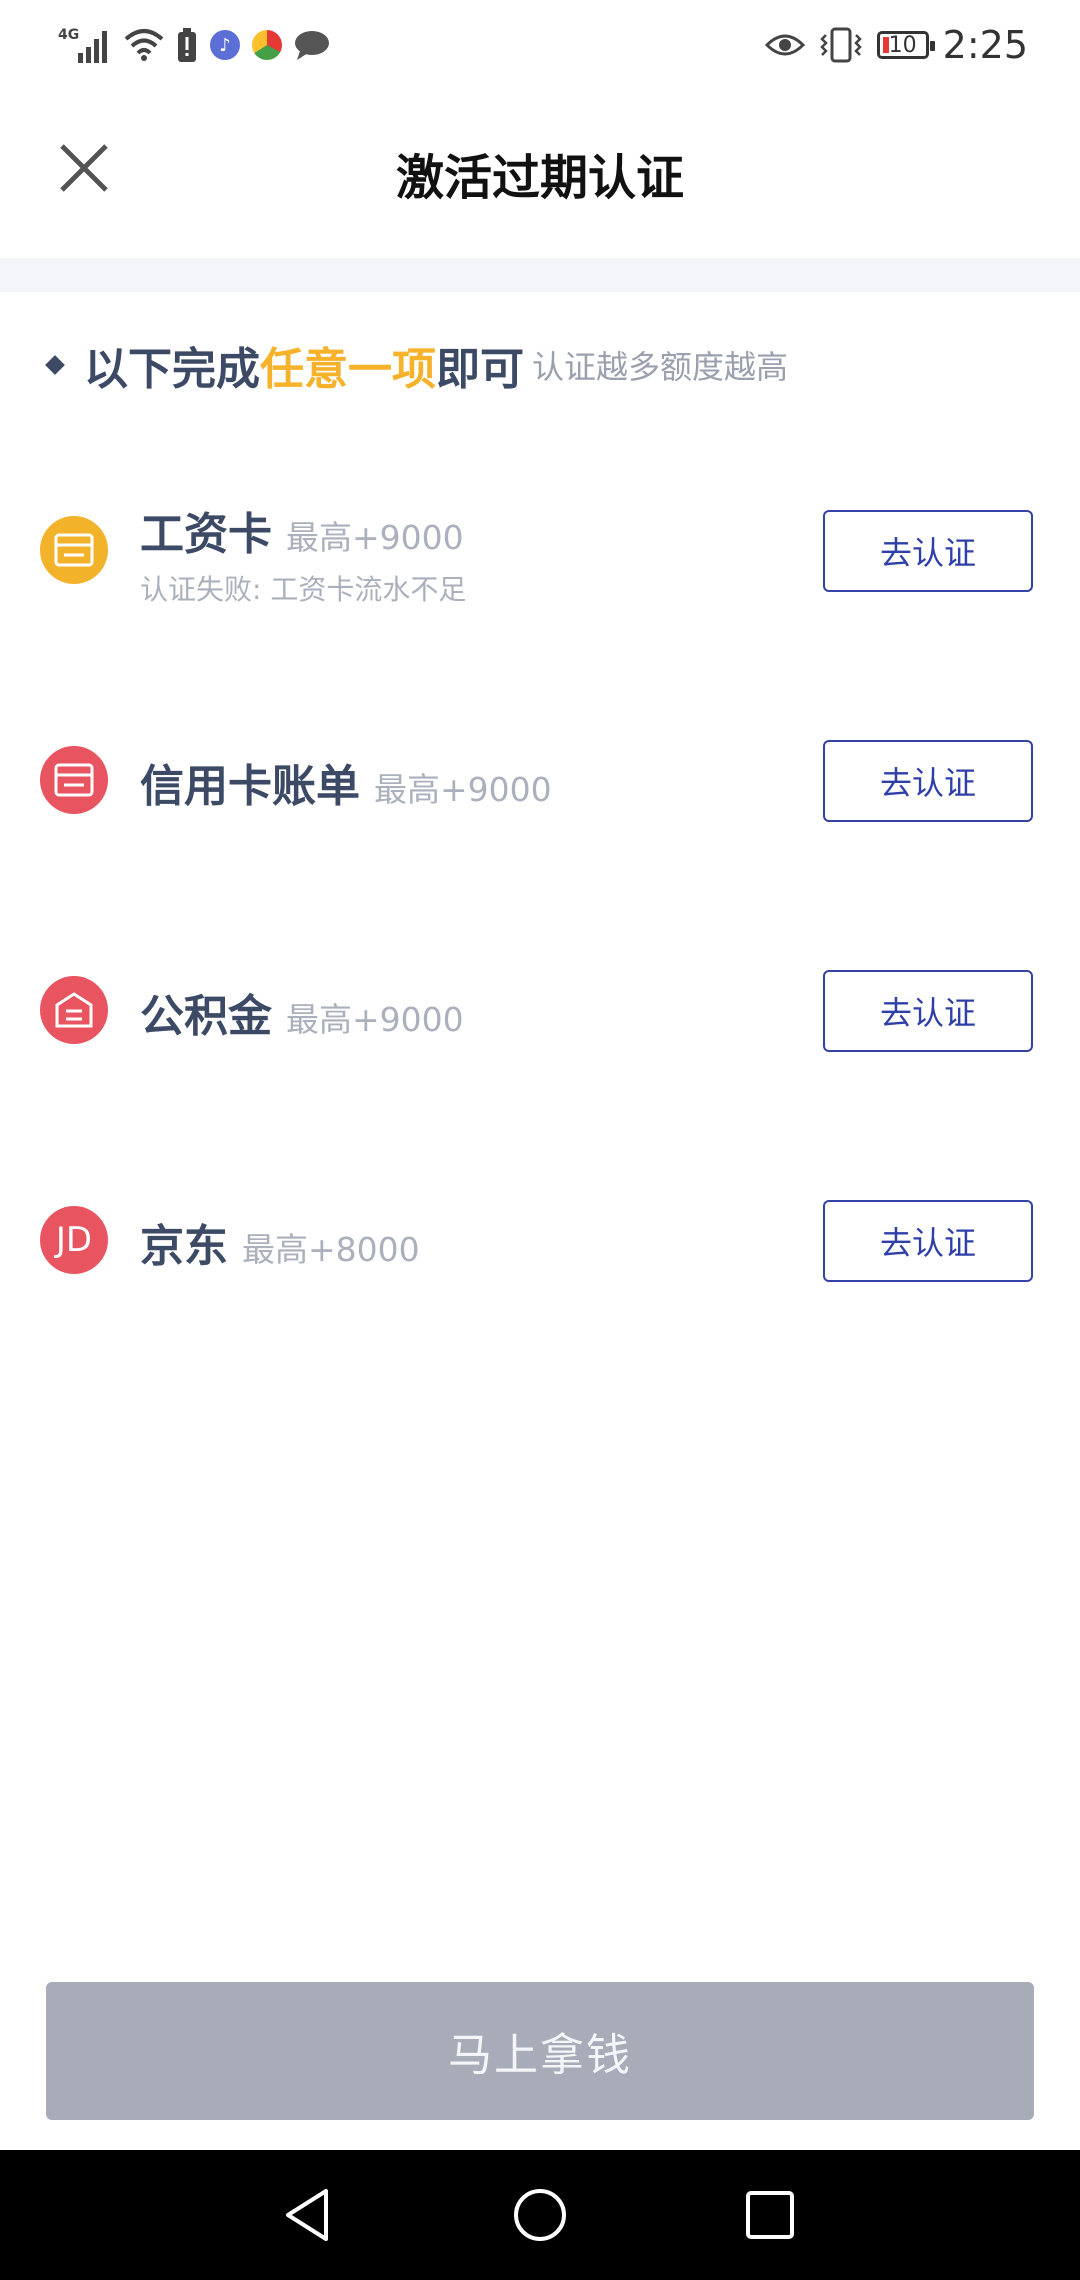 This screenshot has height=2280, width=1080. I want to click on housing-fund-icon, so click(74, 1010).